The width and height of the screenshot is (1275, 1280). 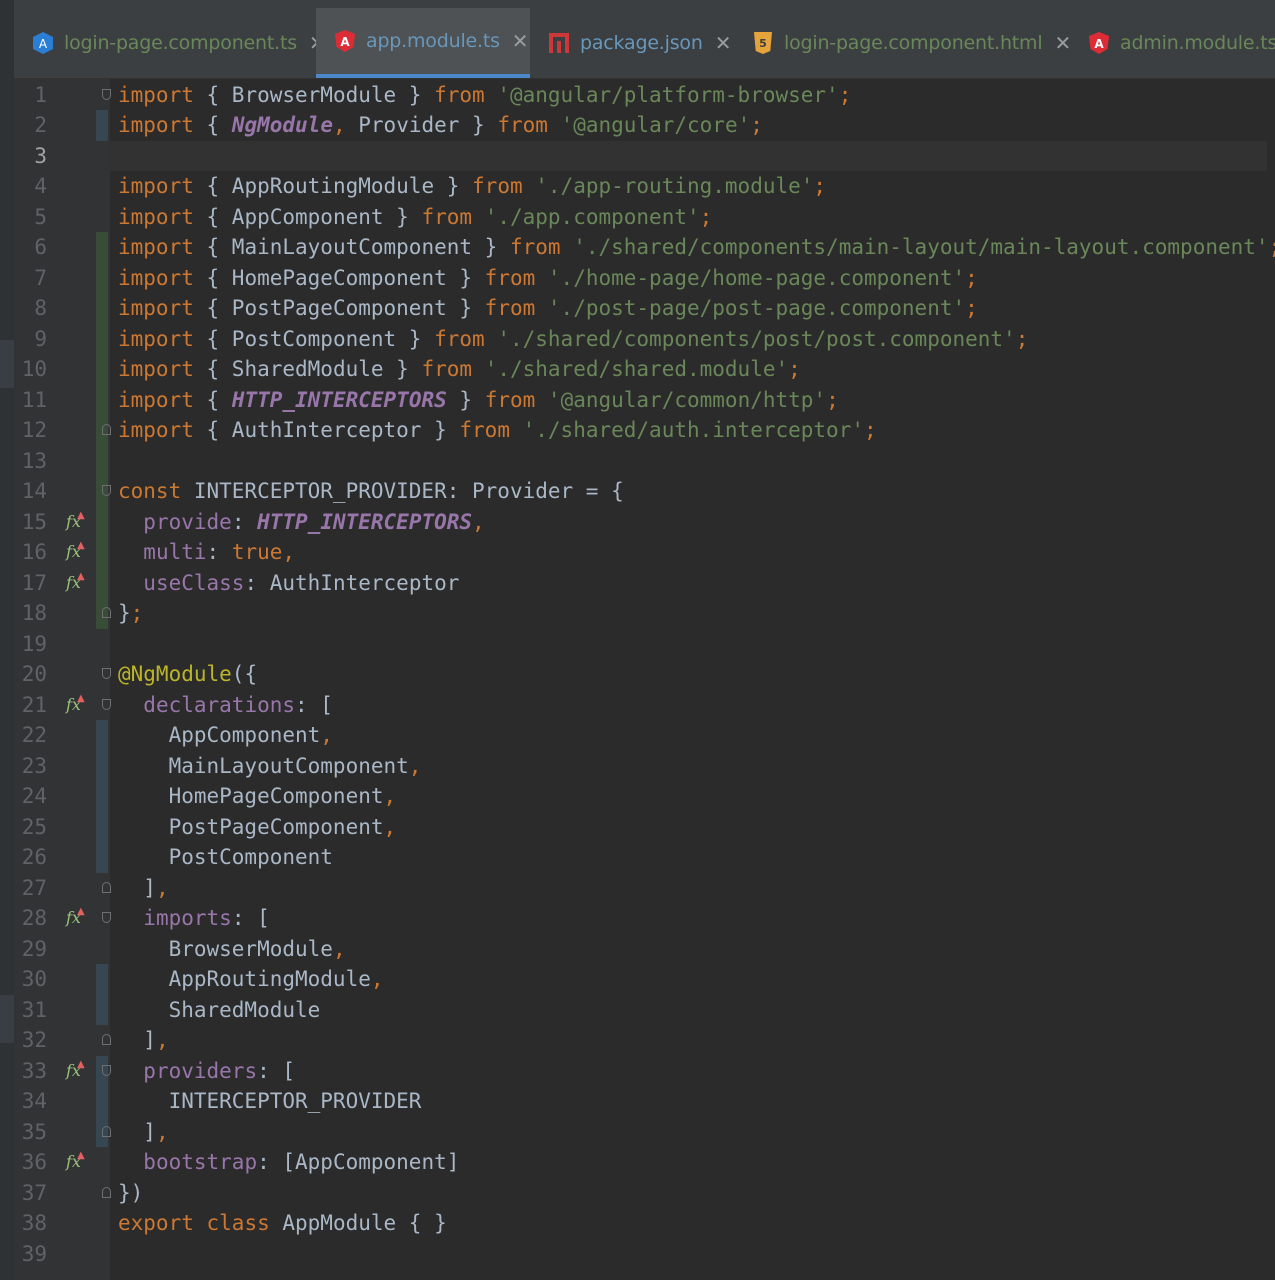 I want to click on code-text: MainLayoutComponent,, so click(x=688, y=766).